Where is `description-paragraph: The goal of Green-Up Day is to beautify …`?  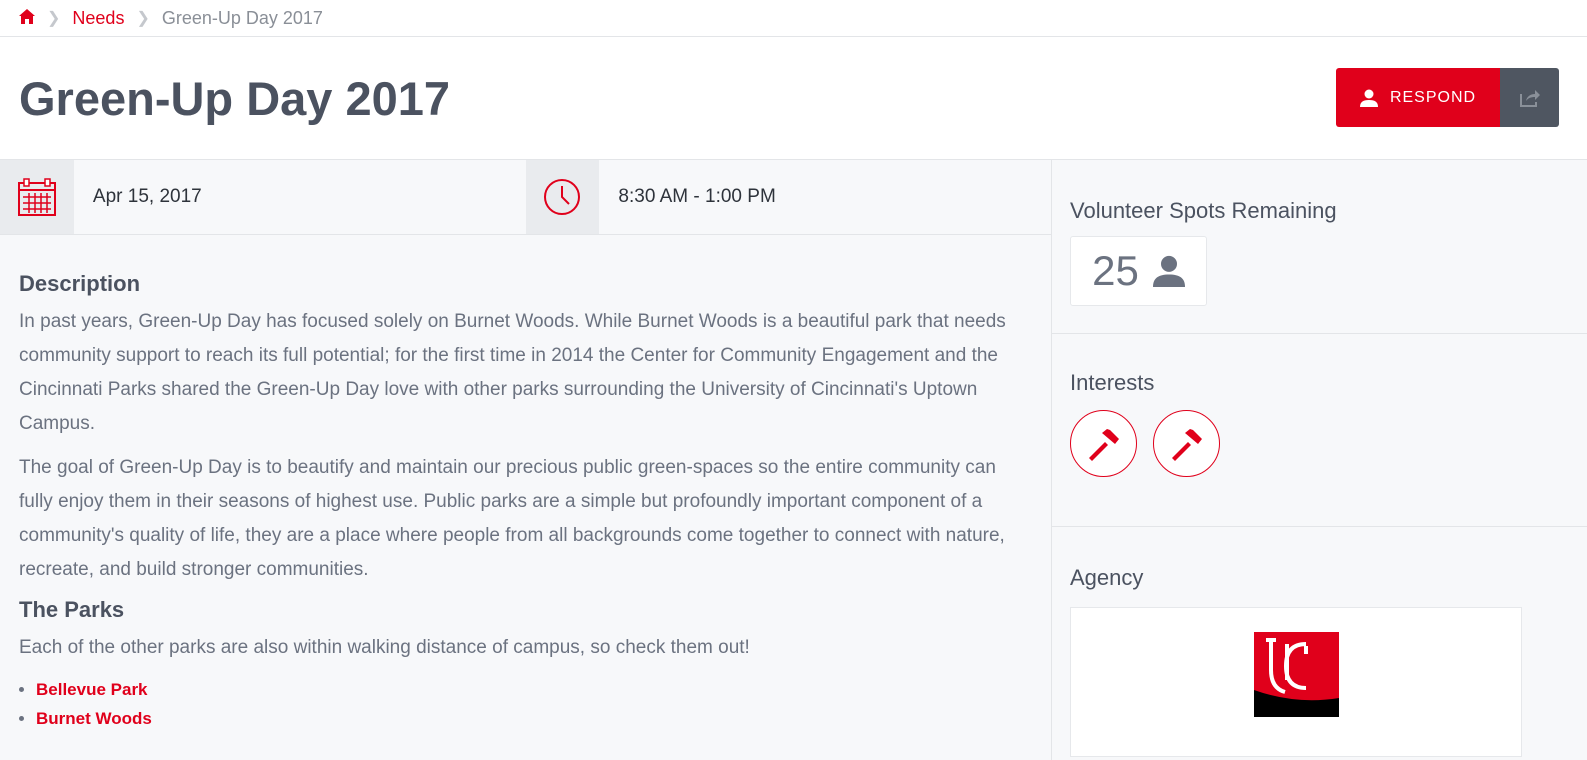
description-paragraph: The goal of Green-Up Day is to beautify … is located at coordinates (512, 518).